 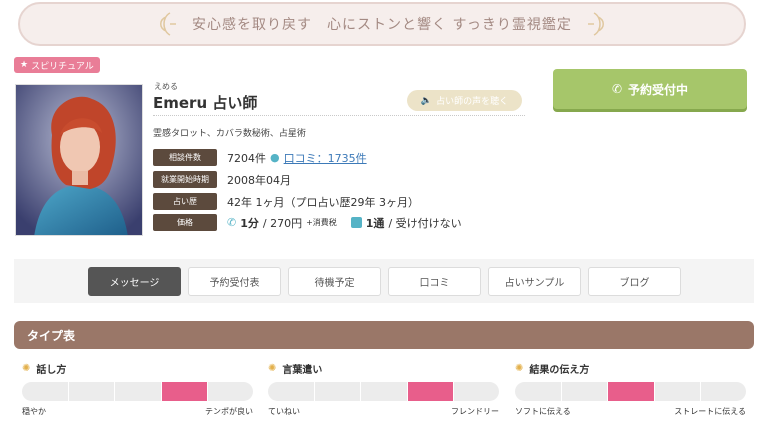 What do you see at coordinates (323, 202) in the screenshot?
I see `career-value: 42年 1ヶ月（プロ占い歴29年 3ヶ月）` at bounding box center [323, 202].